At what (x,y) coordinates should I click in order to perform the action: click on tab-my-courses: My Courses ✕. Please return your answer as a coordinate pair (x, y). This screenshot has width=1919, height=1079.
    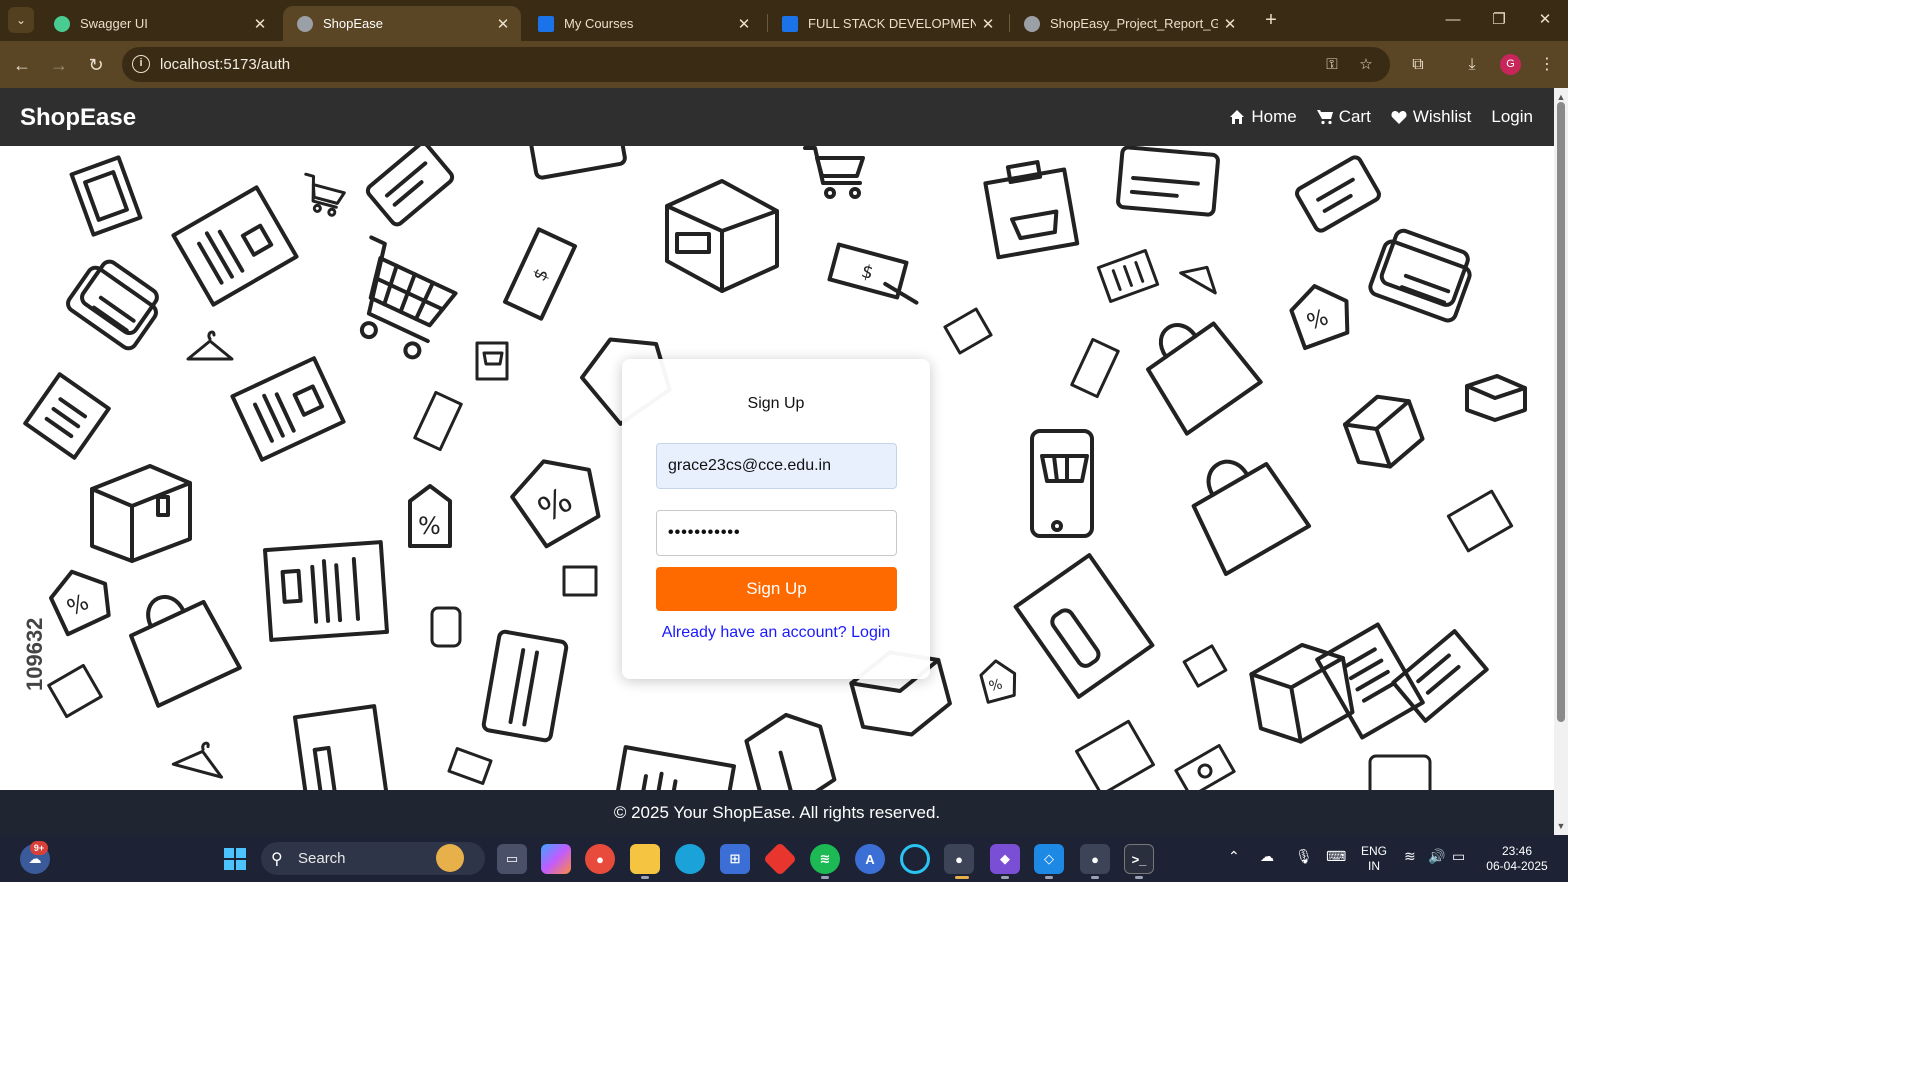
    Looking at the image, I should click on (643, 23).